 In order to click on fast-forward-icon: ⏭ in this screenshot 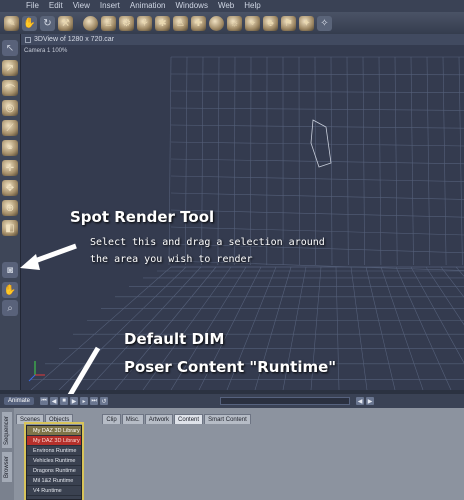, I will do `click(94, 401)`.